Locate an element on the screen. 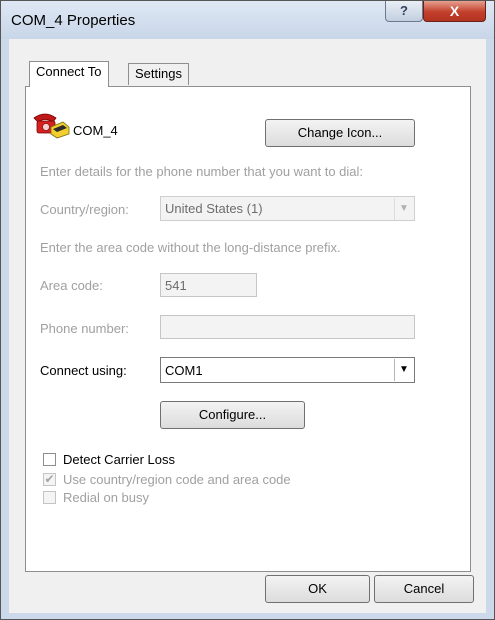 Image resolution: width=495 pixels, height=620 pixels. help-button: ? is located at coordinates (404, 11).